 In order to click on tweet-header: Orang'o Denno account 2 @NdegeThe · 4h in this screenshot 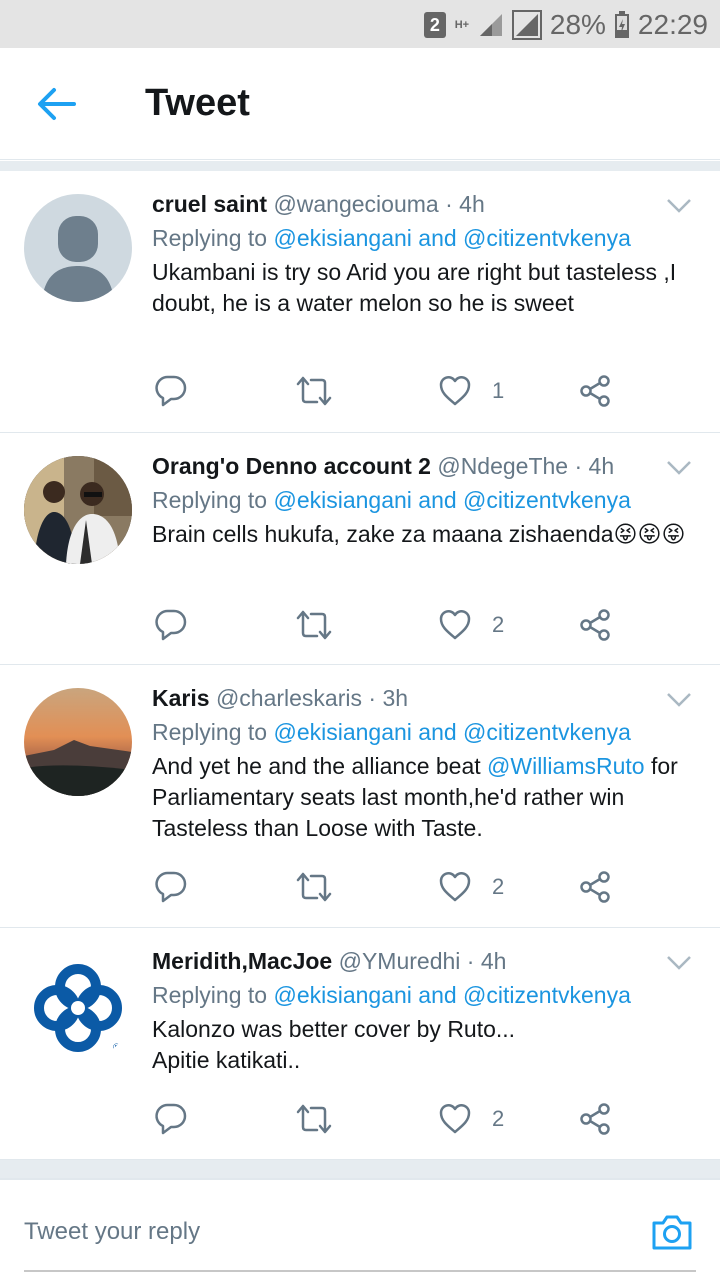, I will do `click(422, 467)`.